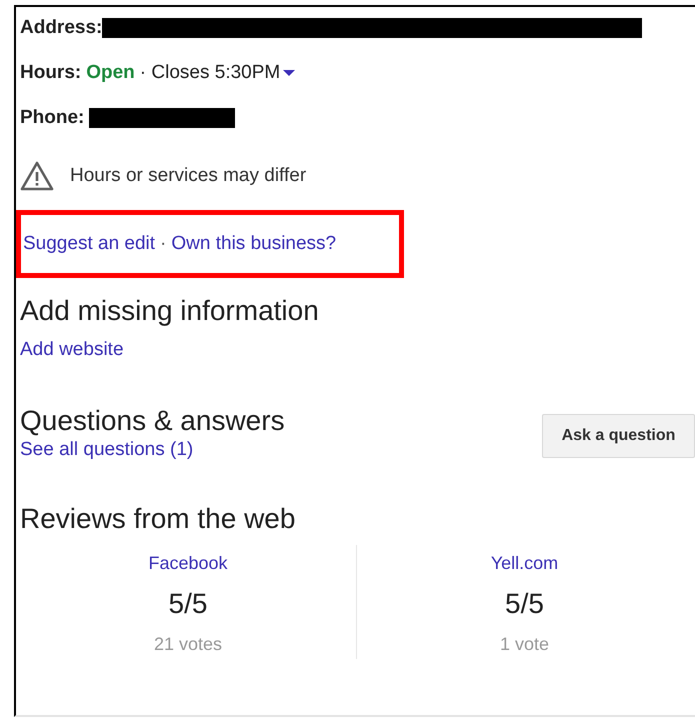  I want to click on caret-icon, so click(289, 73).